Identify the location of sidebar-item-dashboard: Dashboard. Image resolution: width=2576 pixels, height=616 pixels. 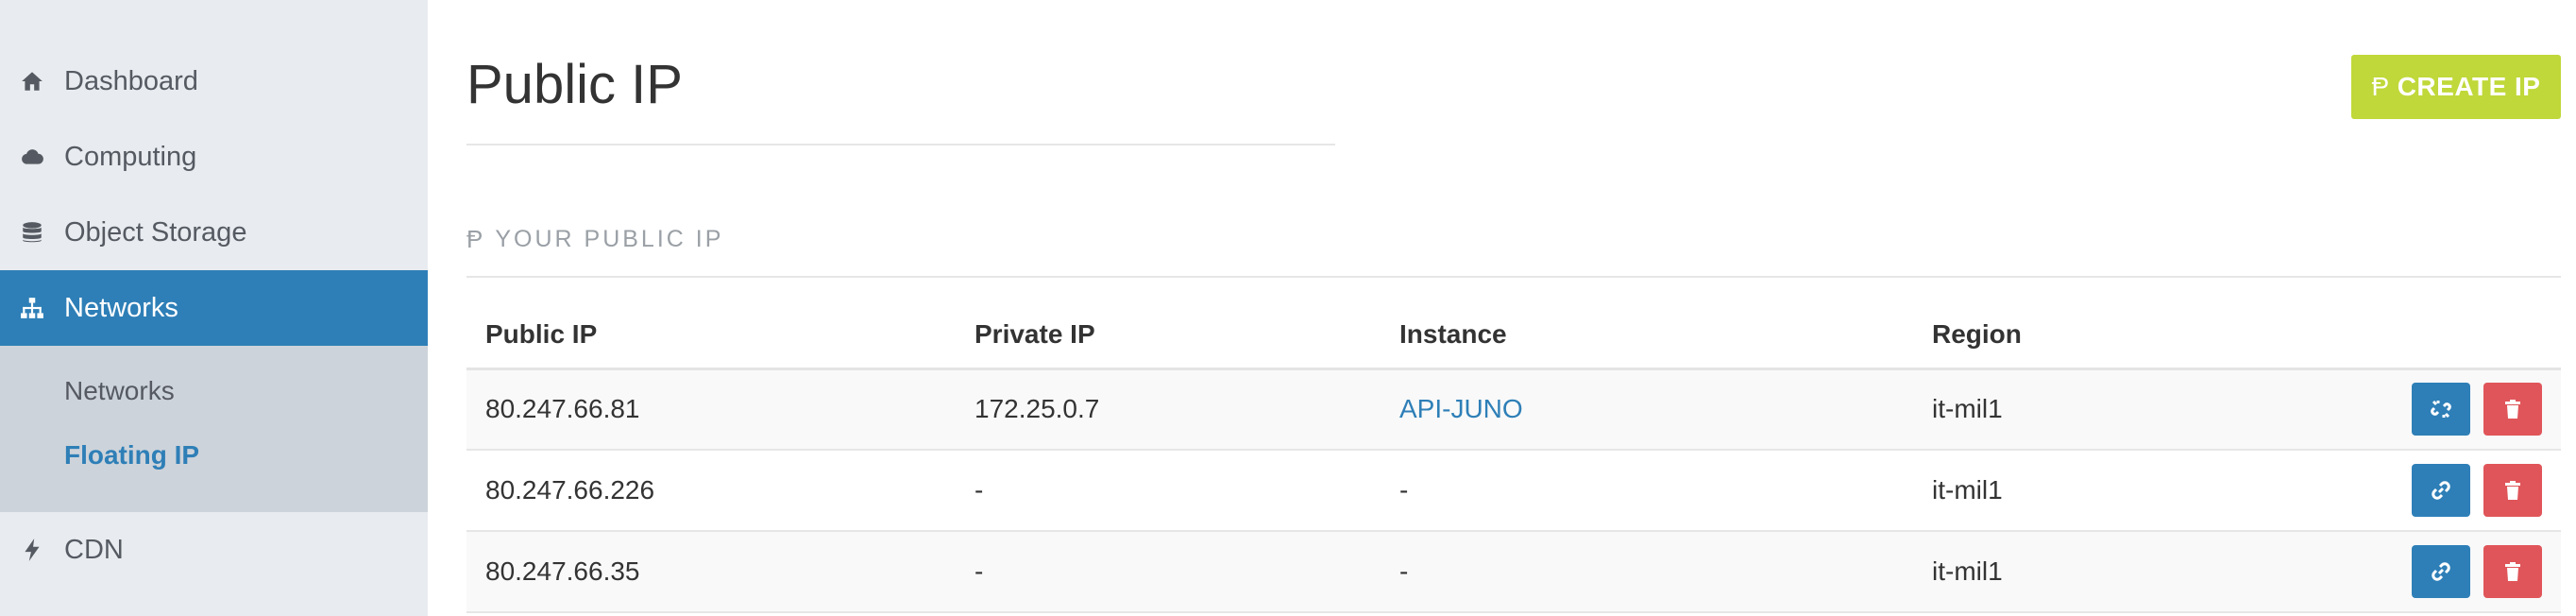
(214, 81).